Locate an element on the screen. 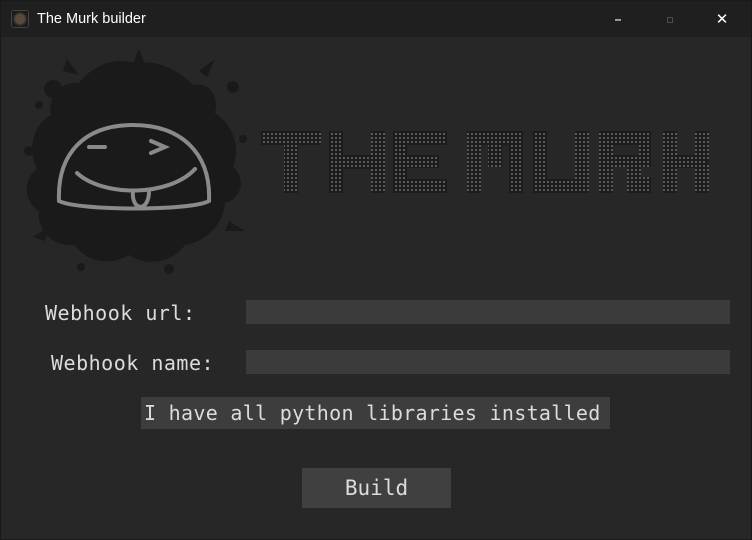 This screenshot has height=540, width=752. murk-splat-face-logo is located at coordinates (135, 161).